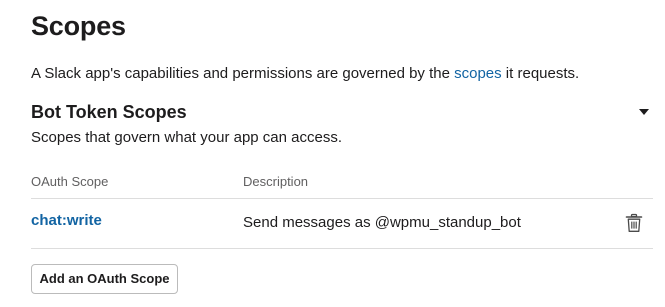 The image size is (665, 307). Describe the element at coordinates (109, 112) in the screenshot. I see `section-title: Bot Token Scopes` at that location.